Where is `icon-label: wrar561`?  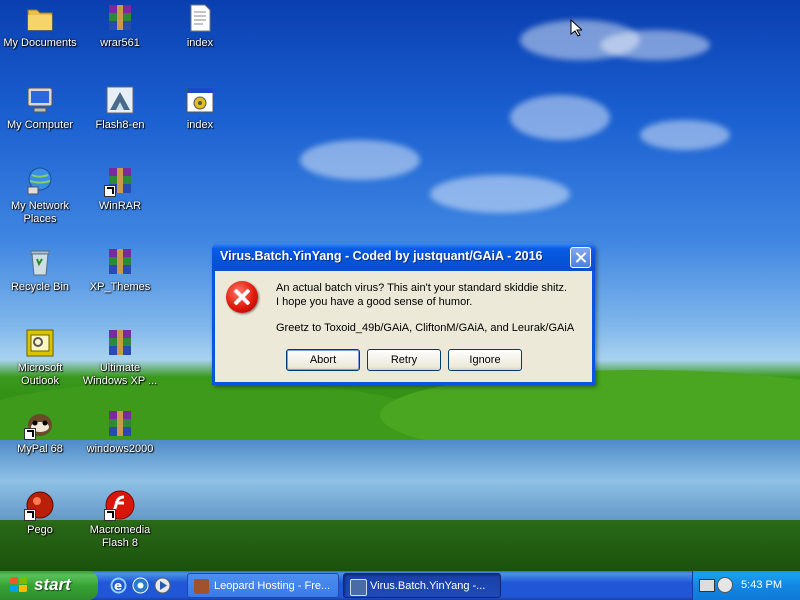 icon-label: wrar561 is located at coordinates (120, 43).